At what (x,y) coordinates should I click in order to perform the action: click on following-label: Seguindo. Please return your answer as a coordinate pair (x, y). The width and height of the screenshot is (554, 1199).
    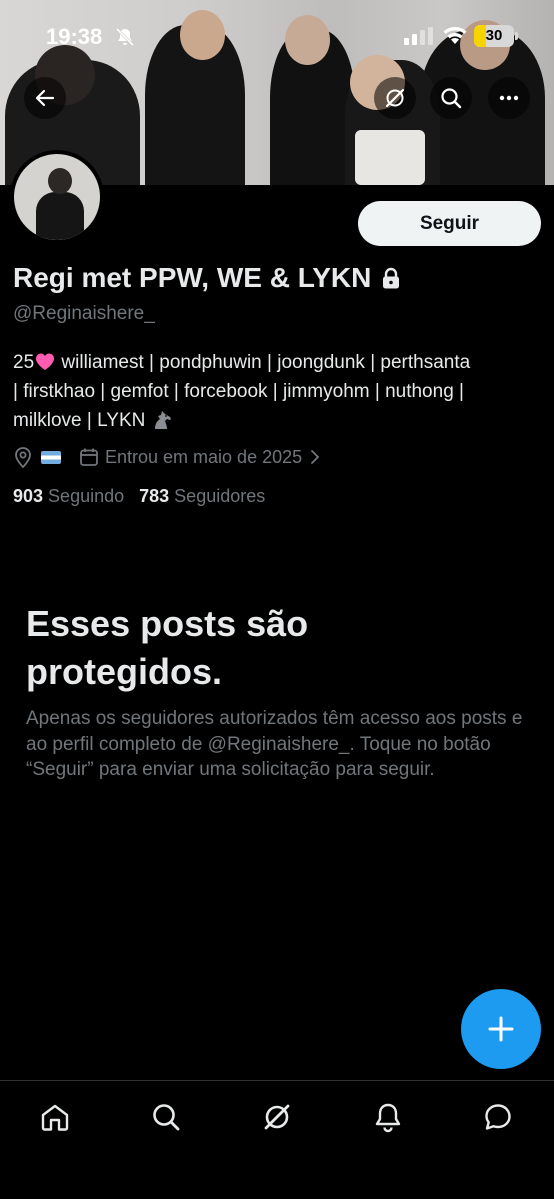
    Looking at the image, I should click on (86, 496).